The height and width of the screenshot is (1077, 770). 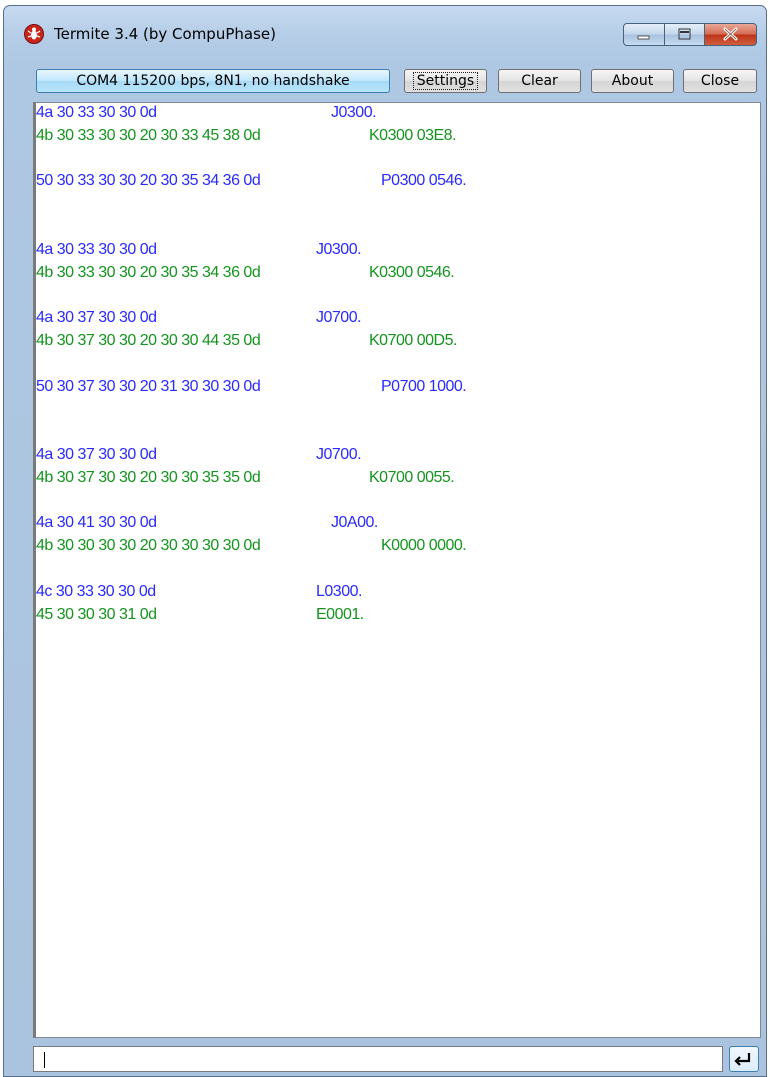 What do you see at coordinates (412, 477) in the screenshot?
I see `terminal-line-ascii: K0700 0055.` at bounding box center [412, 477].